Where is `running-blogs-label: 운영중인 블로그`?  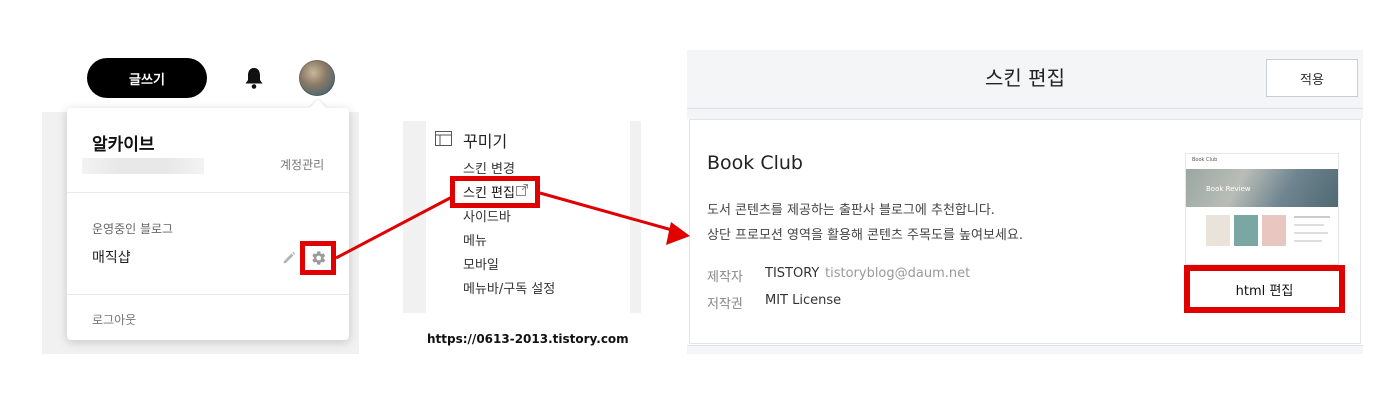 running-blogs-label: 운영중인 블로그 is located at coordinates (133, 229).